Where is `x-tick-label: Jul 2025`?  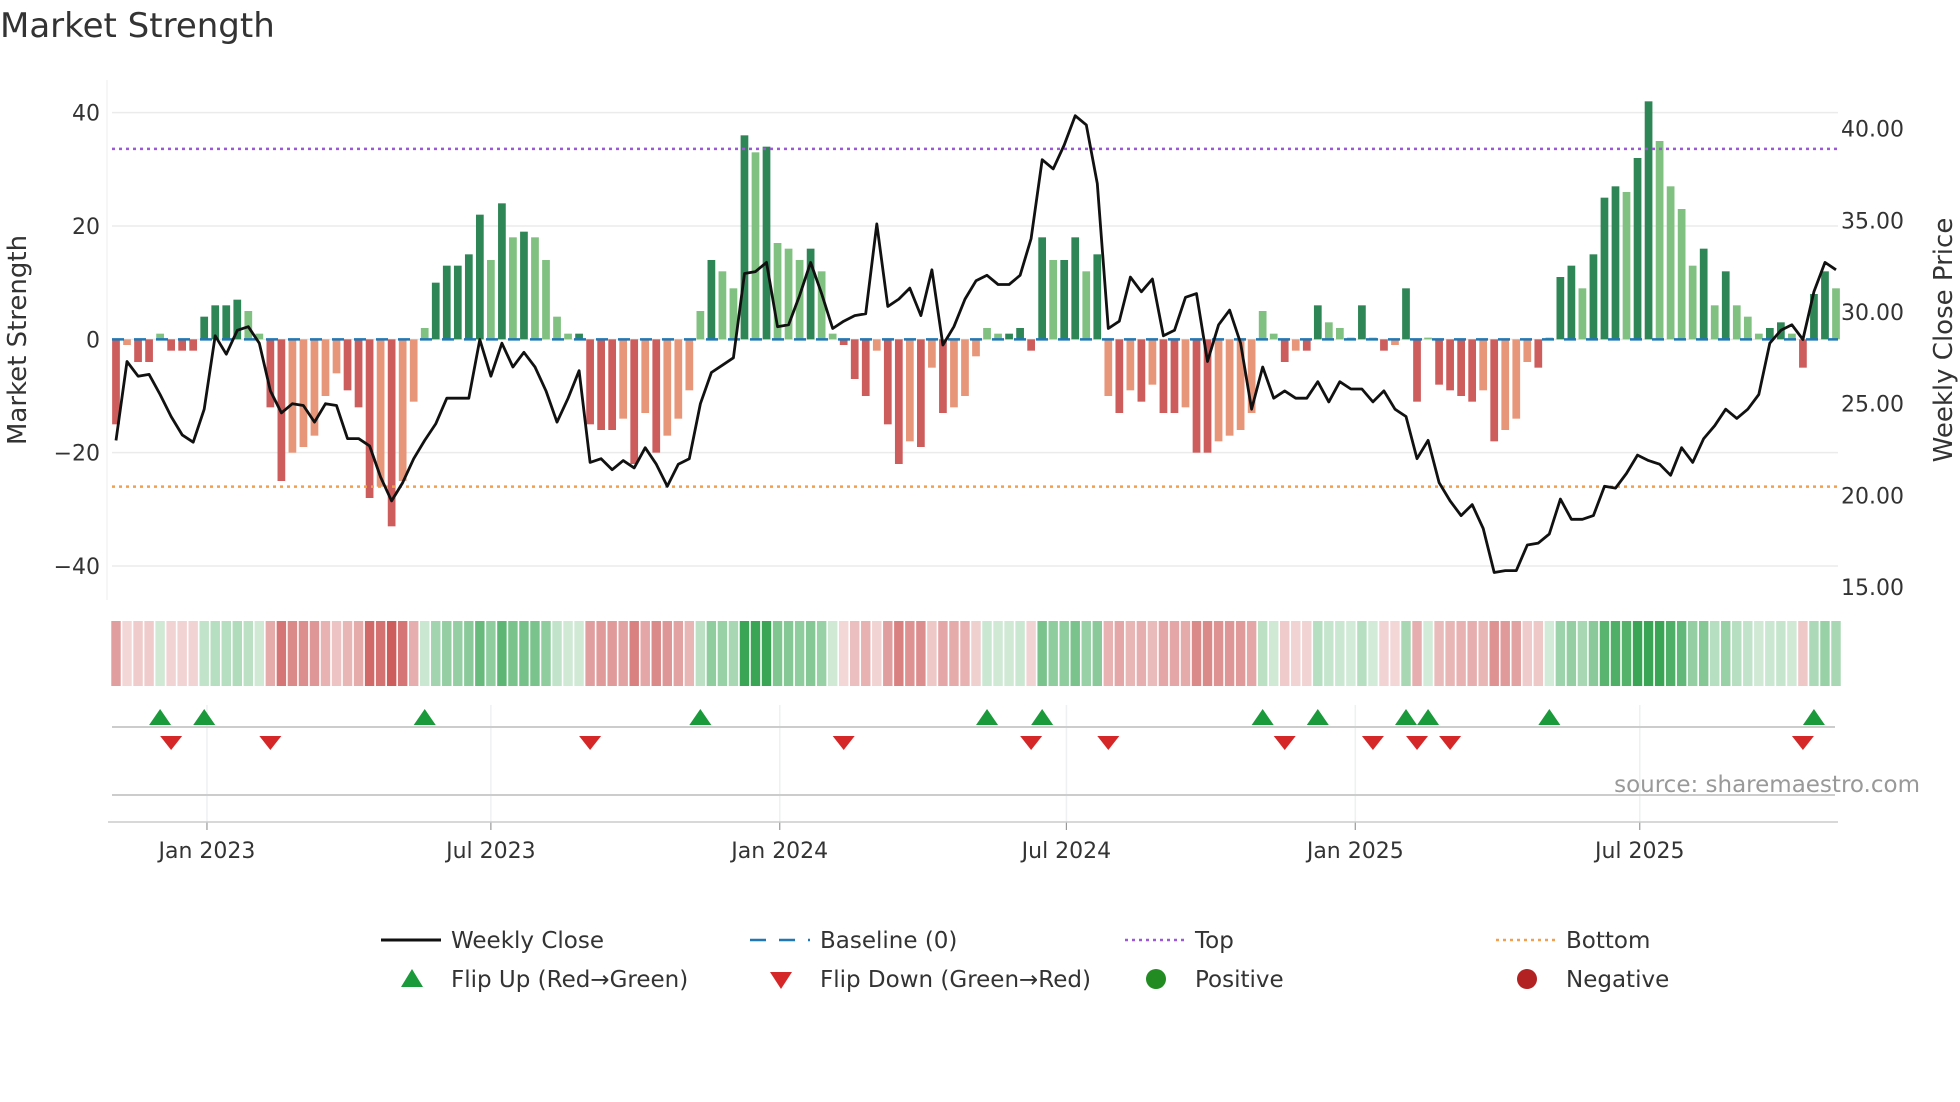 x-tick-label: Jul 2025 is located at coordinates (1639, 851).